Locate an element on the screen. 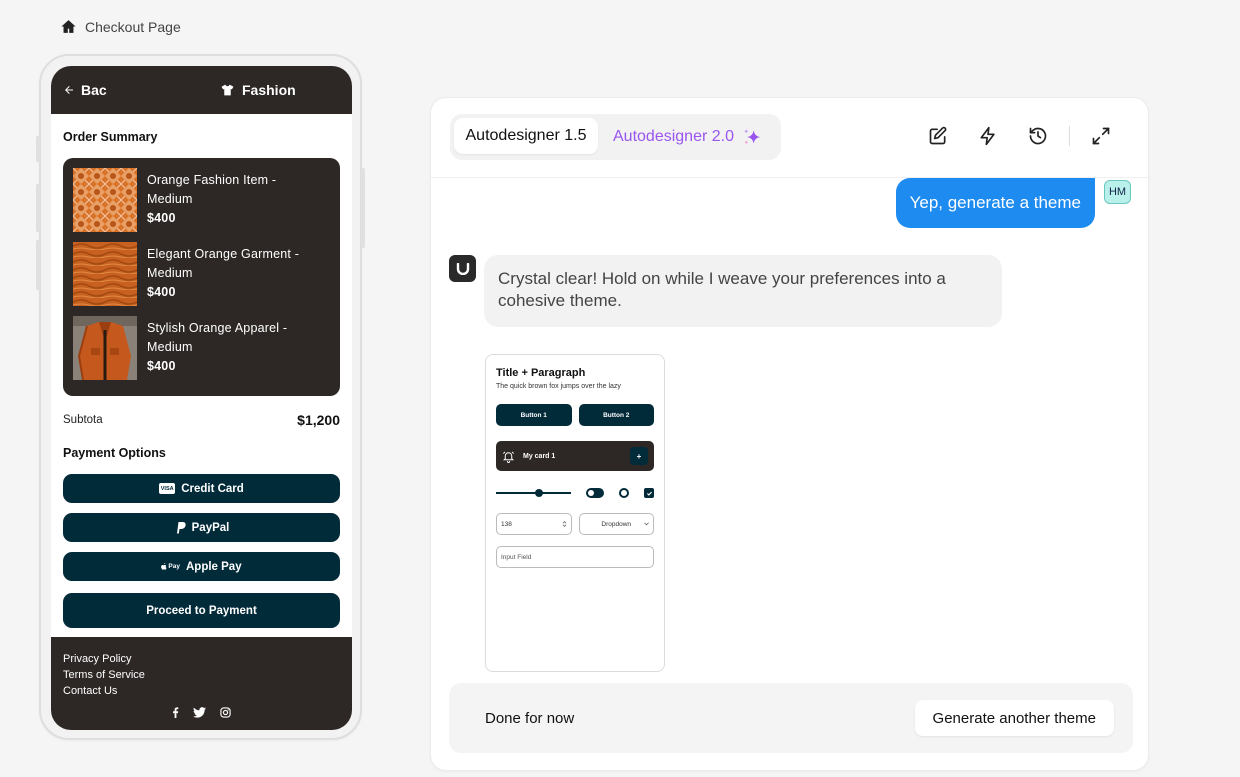 This screenshot has height=777, width=1240. assistant-avatar is located at coordinates (462, 268).